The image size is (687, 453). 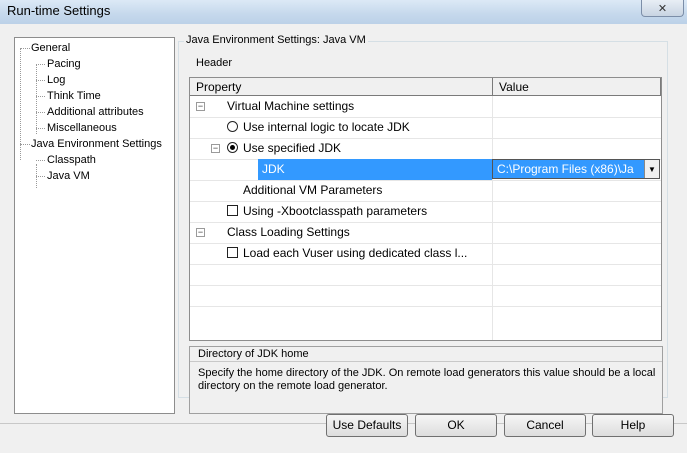 What do you see at coordinates (95, 112) in the screenshot?
I see `tree-item-additional-attributes: Additional attributes` at bounding box center [95, 112].